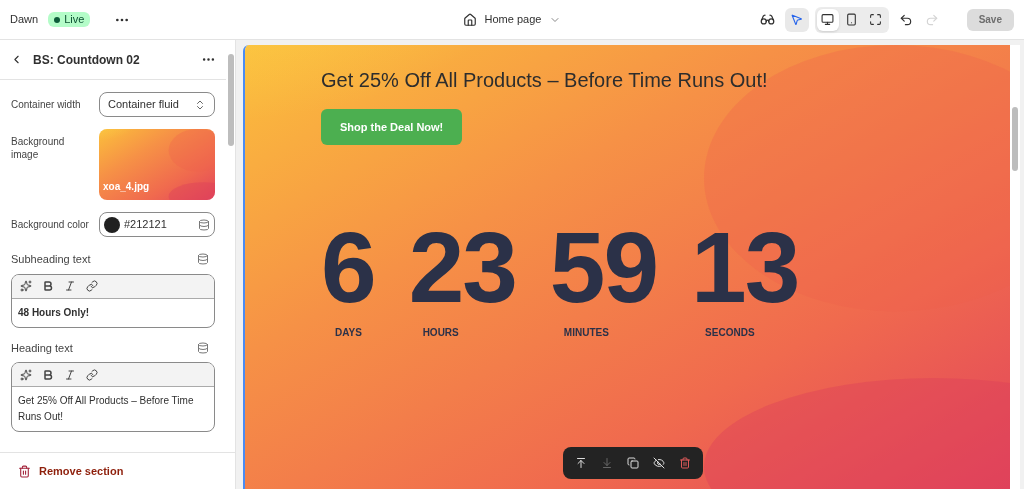 Image resolution: width=1024 pixels, height=489 pixels. I want to click on color-field: #212121, so click(157, 224).